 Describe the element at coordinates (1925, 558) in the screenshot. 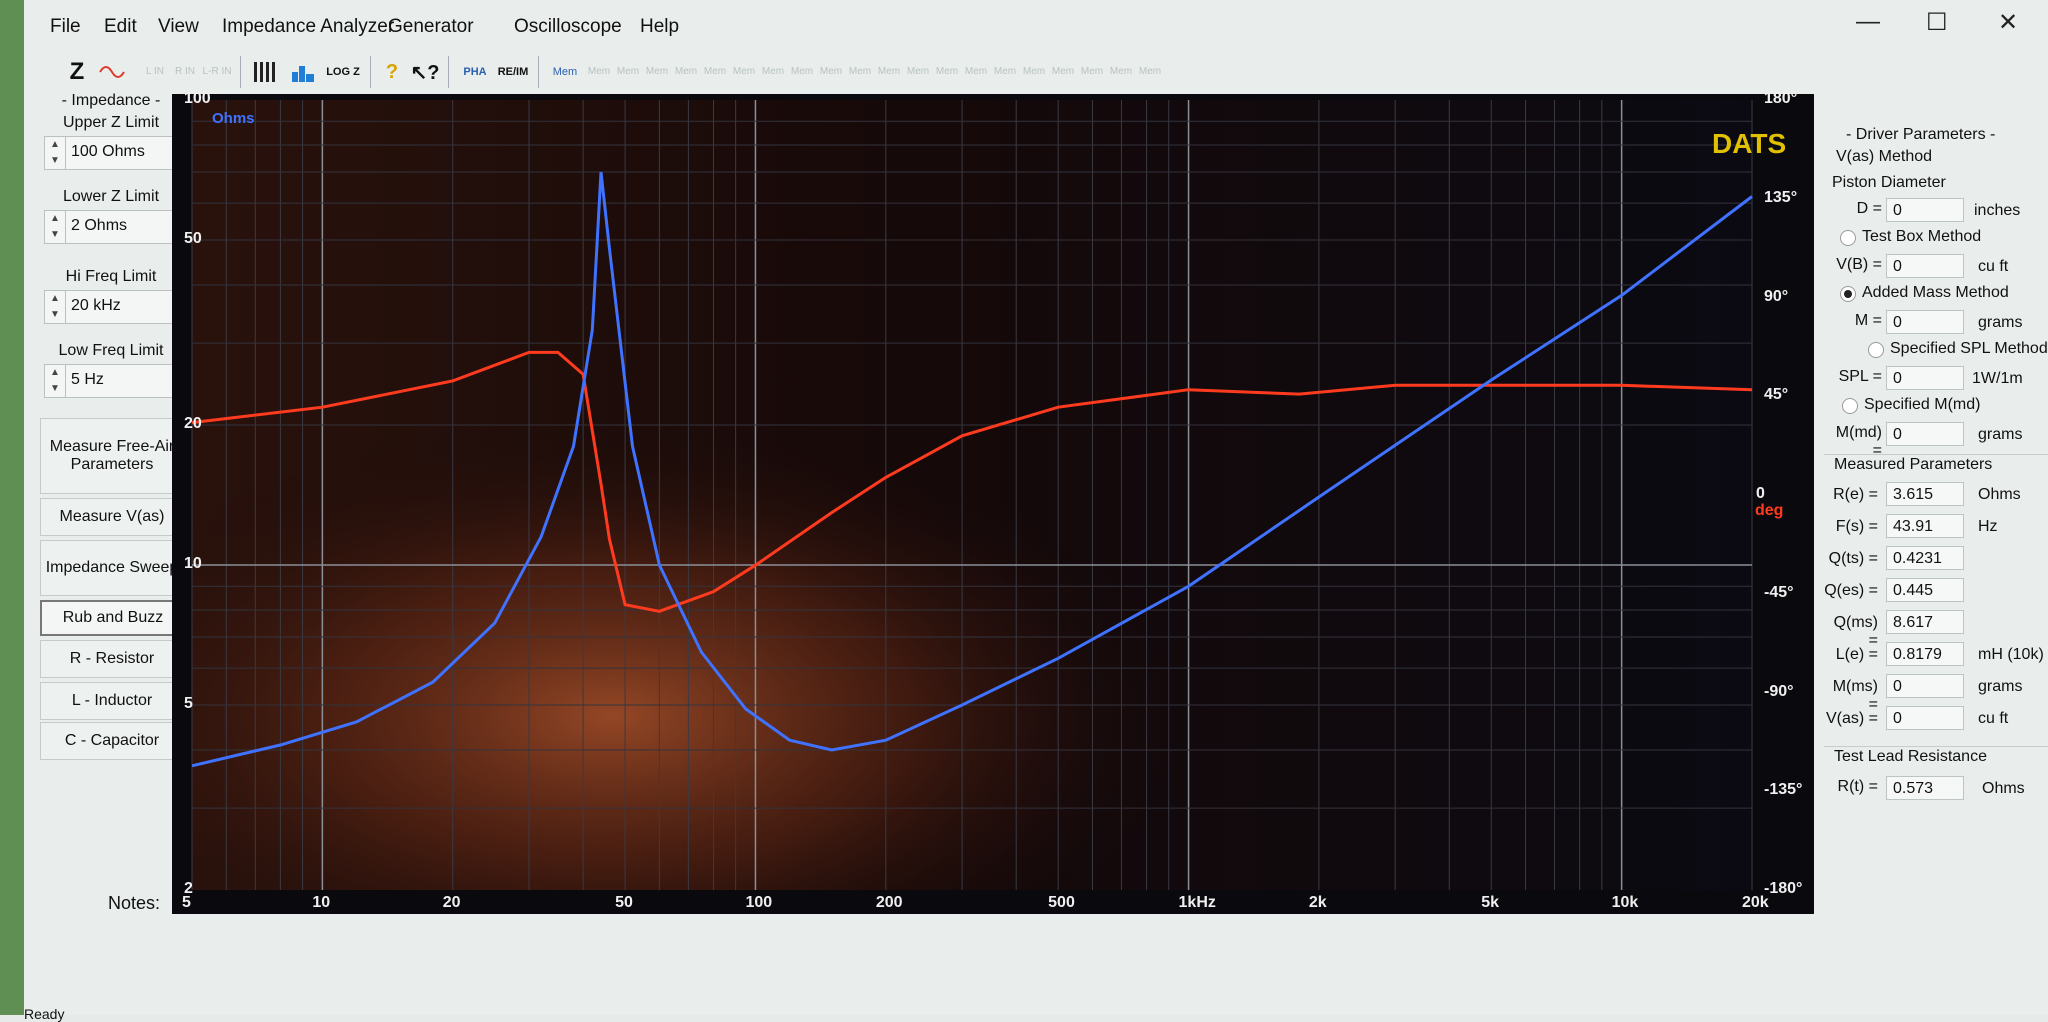

I see `measured-param-value: 0.4231` at that location.